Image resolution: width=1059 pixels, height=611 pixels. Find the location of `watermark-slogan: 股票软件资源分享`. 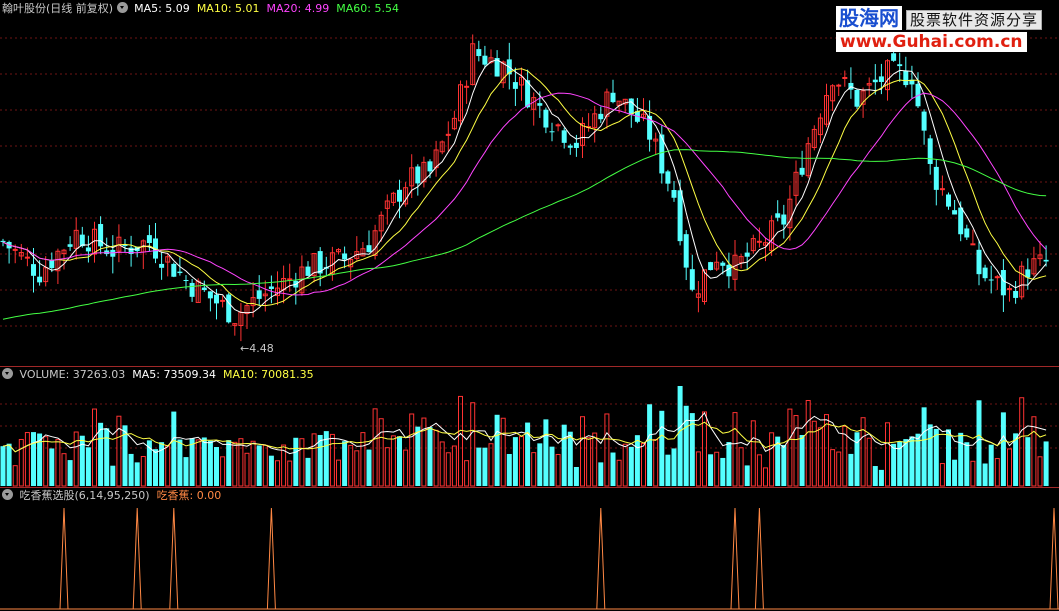

watermark-slogan: 股票软件资源分享 is located at coordinates (974, 20).